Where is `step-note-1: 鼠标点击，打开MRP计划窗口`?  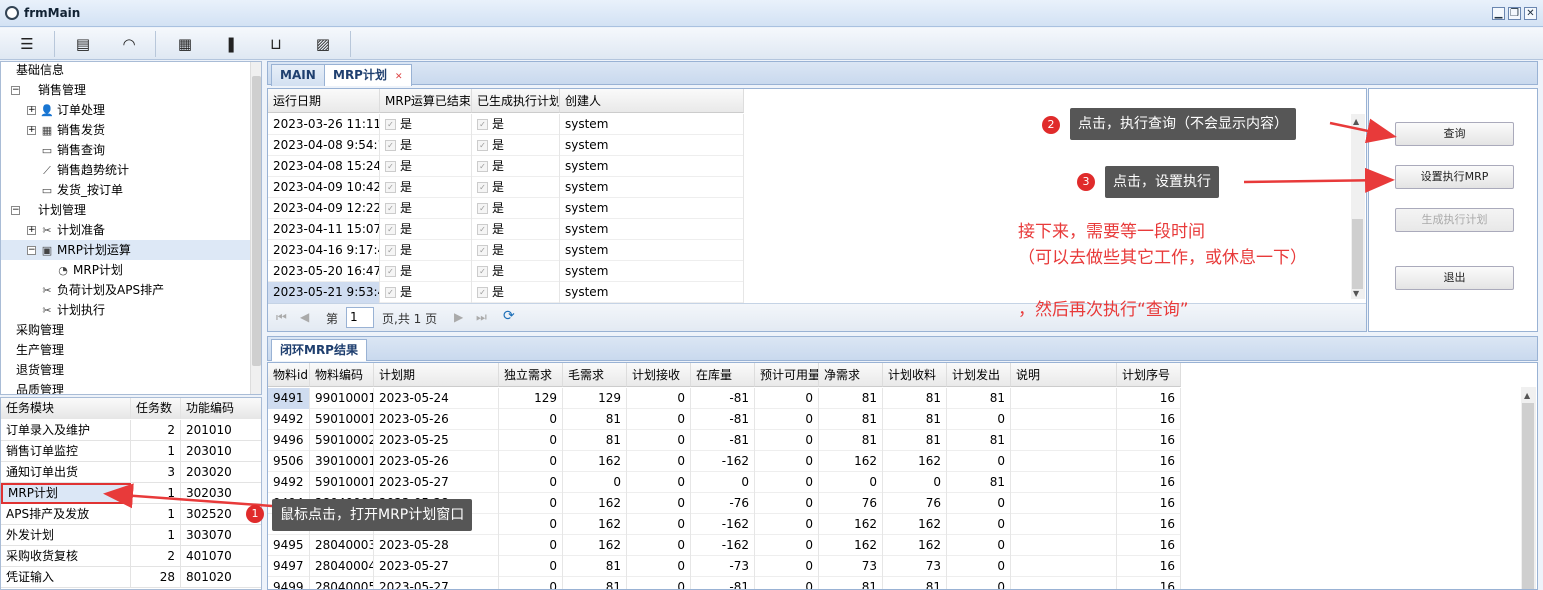 step-note-1: 鼠标点击，打开MRP计划窗口 is located at coordinates (372, 515).